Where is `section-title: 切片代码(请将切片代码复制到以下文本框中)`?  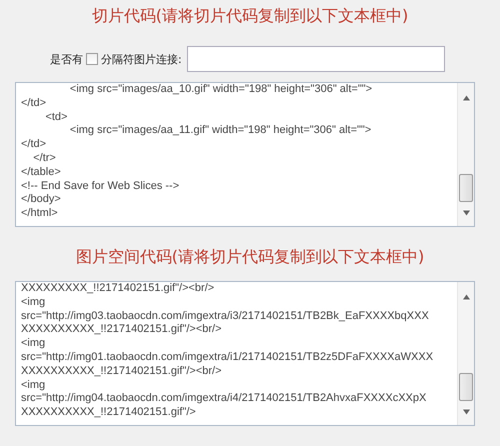
section-title: 切片代码(请将切片代码复制到以下文本框中) is located at coordinates (250, 16).